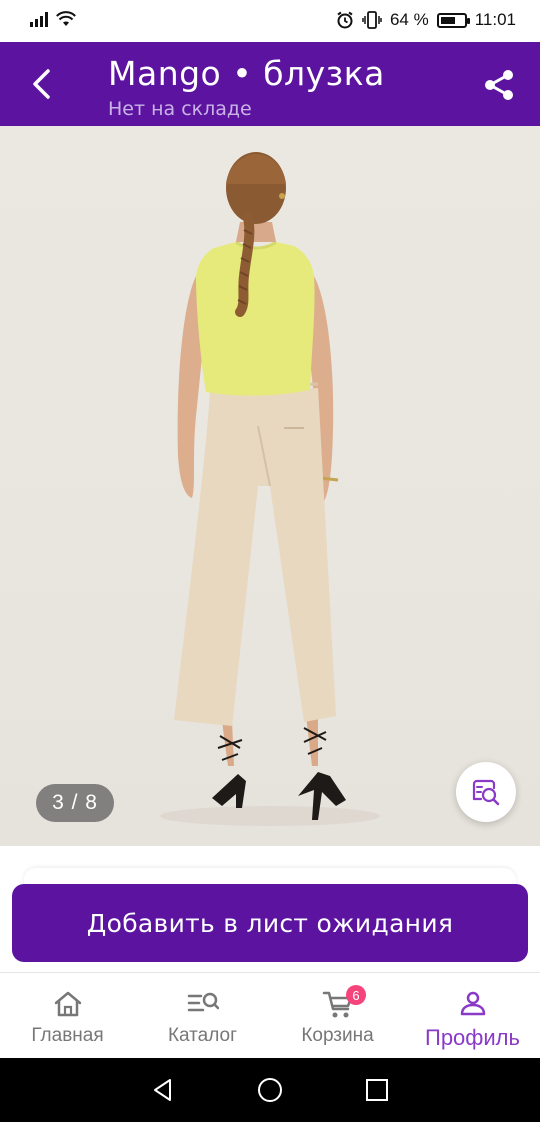  I want to click on system-nav-bar, so click(270, 1090).